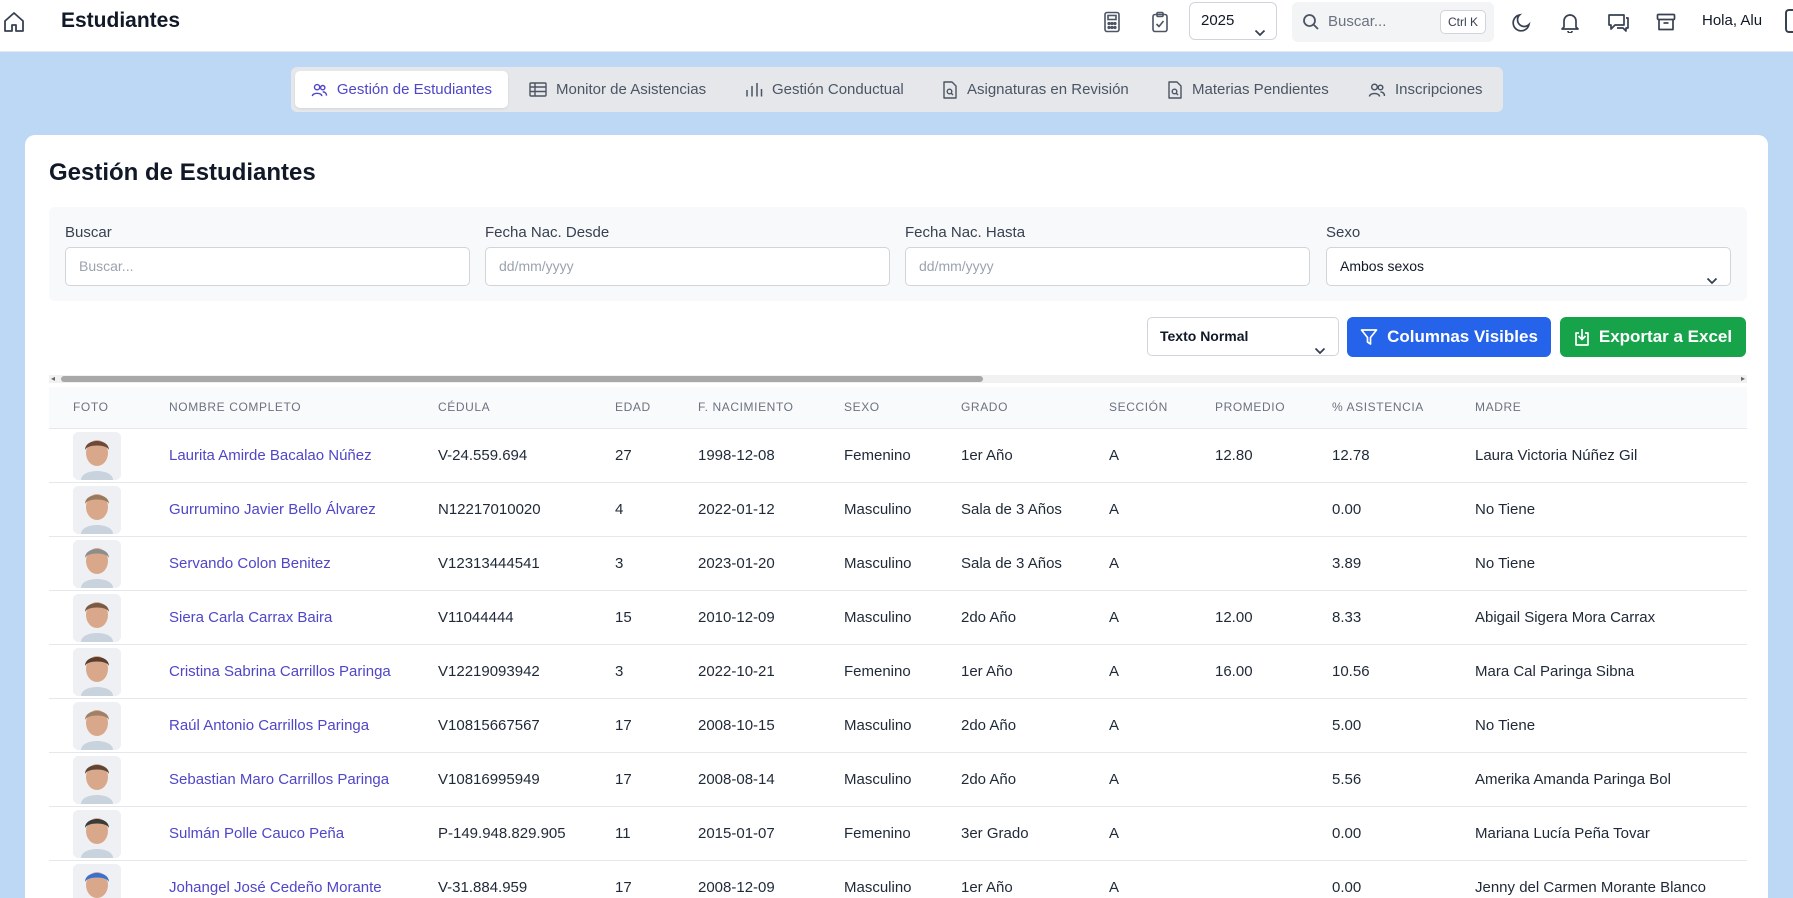  What do you see at coordinates (1565, 617) in the screenshot?
I see `cell-madre: Abigail Sigera Mora Carrax` at bounding box center [1565, 617].